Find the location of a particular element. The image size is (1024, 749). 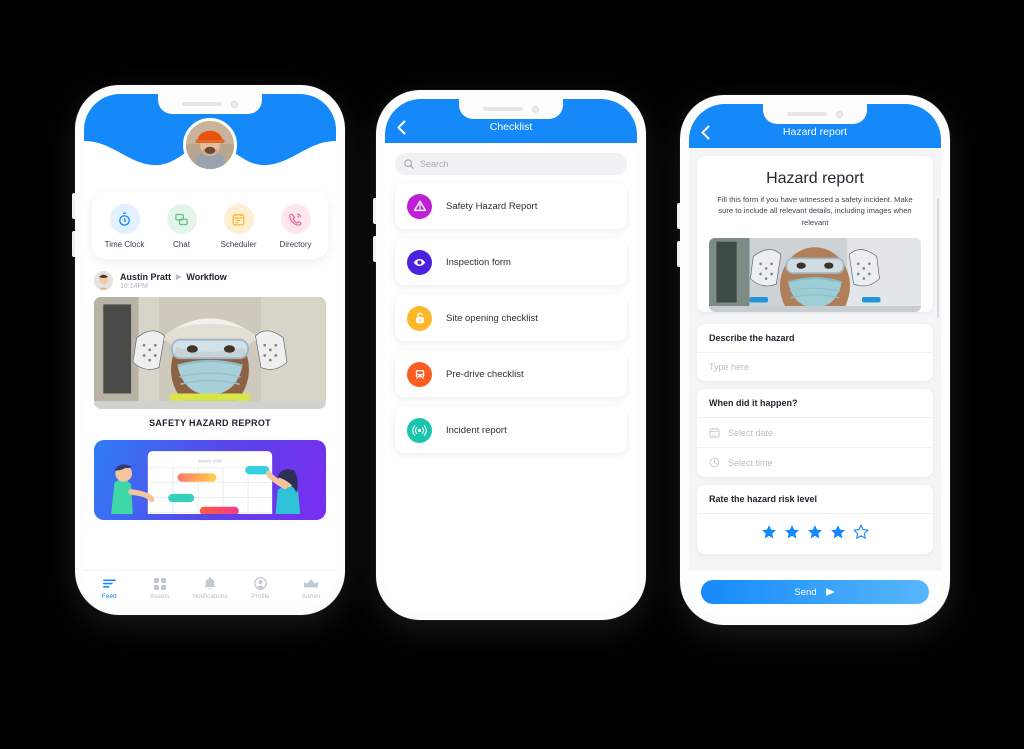

tab-profile: Profile is located at coordinates (260, 588).